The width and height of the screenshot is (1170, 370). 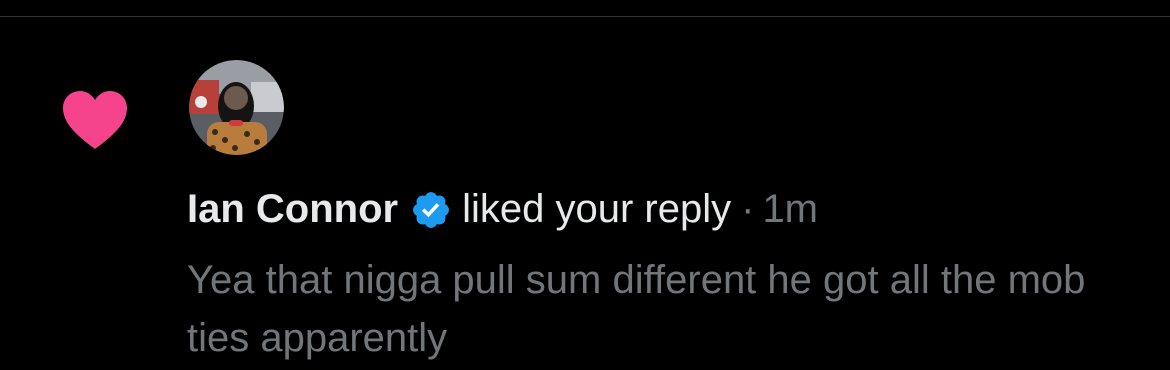 I want to click on verified-badge-icon, so click(x=431, y=210).